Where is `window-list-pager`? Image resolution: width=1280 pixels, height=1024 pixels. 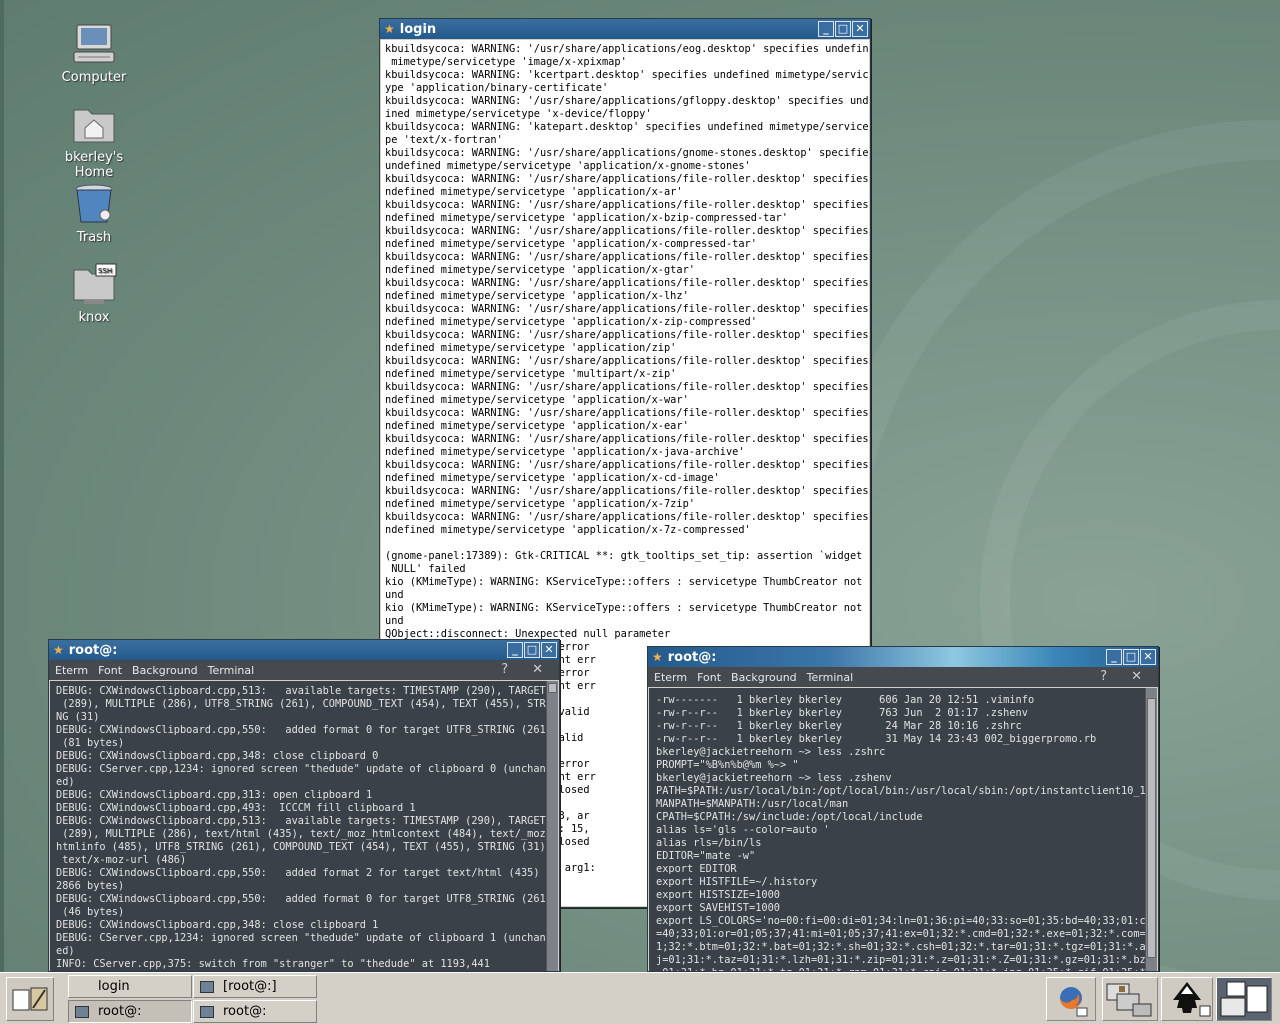
window-list-pager is located at coordinates (1244, 999).